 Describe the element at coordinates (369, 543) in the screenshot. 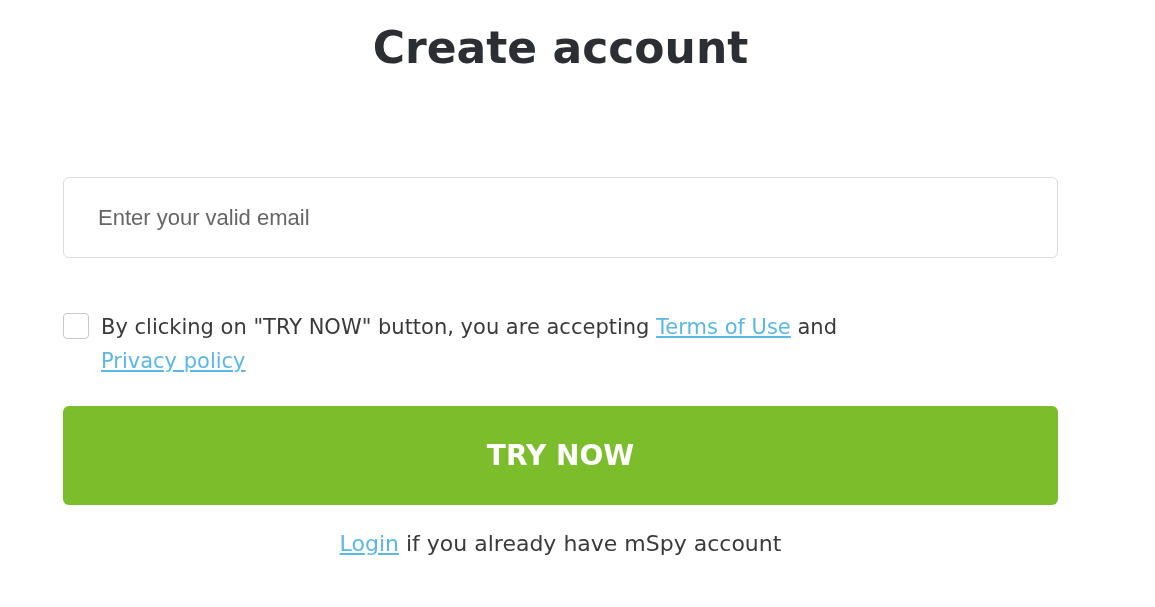

I see `login-link: Login` at that location.